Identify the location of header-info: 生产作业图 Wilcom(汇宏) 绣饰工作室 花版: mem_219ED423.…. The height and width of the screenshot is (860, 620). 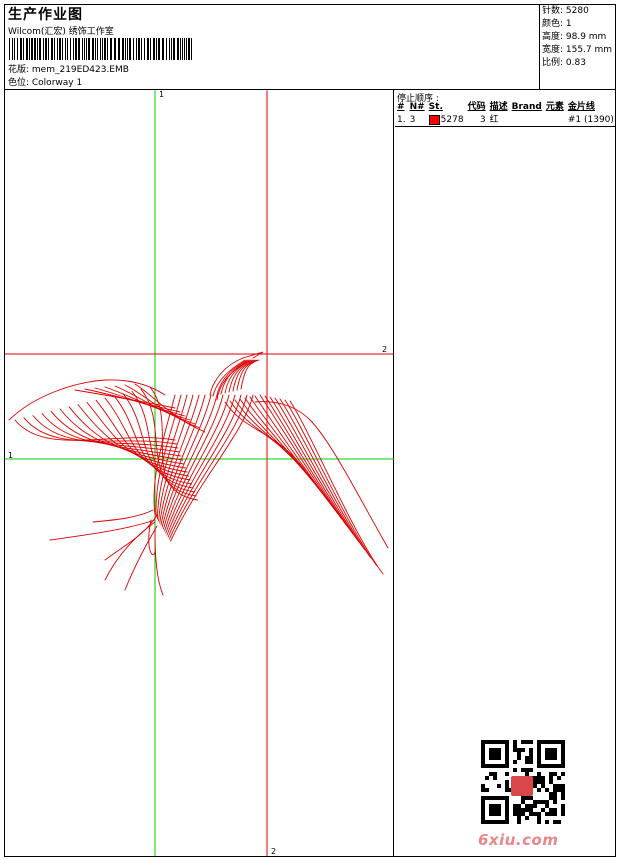
(272, 47).